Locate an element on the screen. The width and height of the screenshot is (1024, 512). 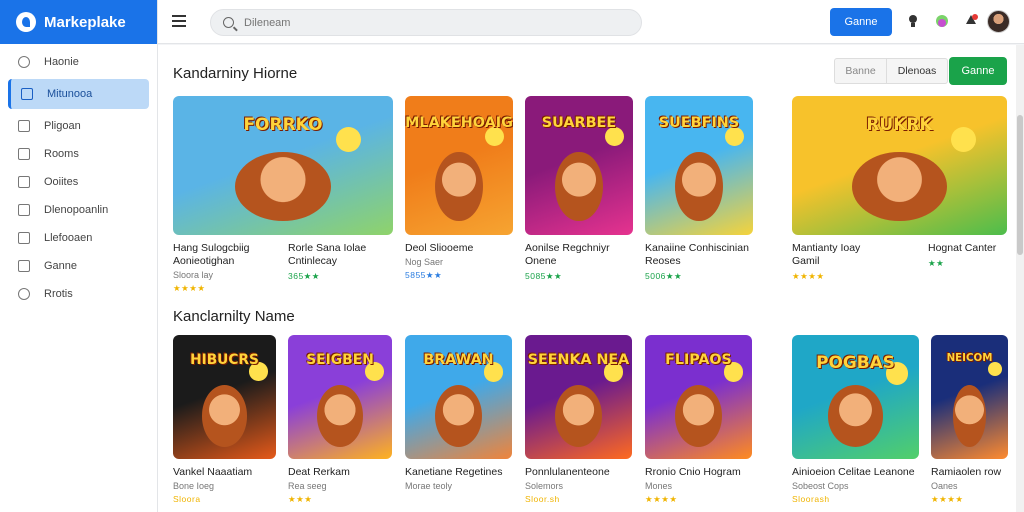
card-title: Ainioeion Celitae Leanone is located at coordinates (853, 472).